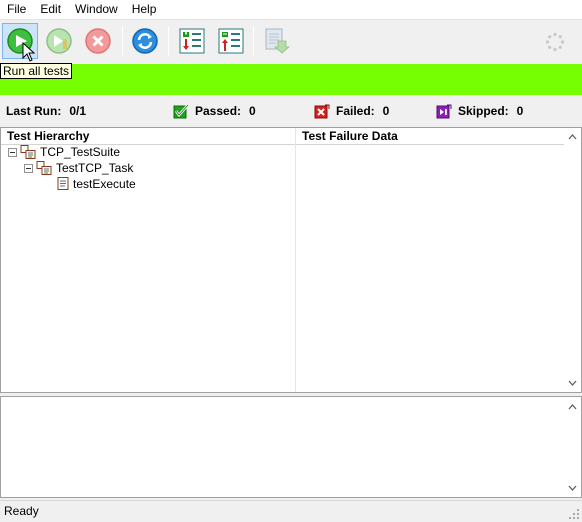 The image size is (582, 522). Describe the element at coordinates (483, 111) in the screenshot. I see `skipped-label: Skipped:` at that location.